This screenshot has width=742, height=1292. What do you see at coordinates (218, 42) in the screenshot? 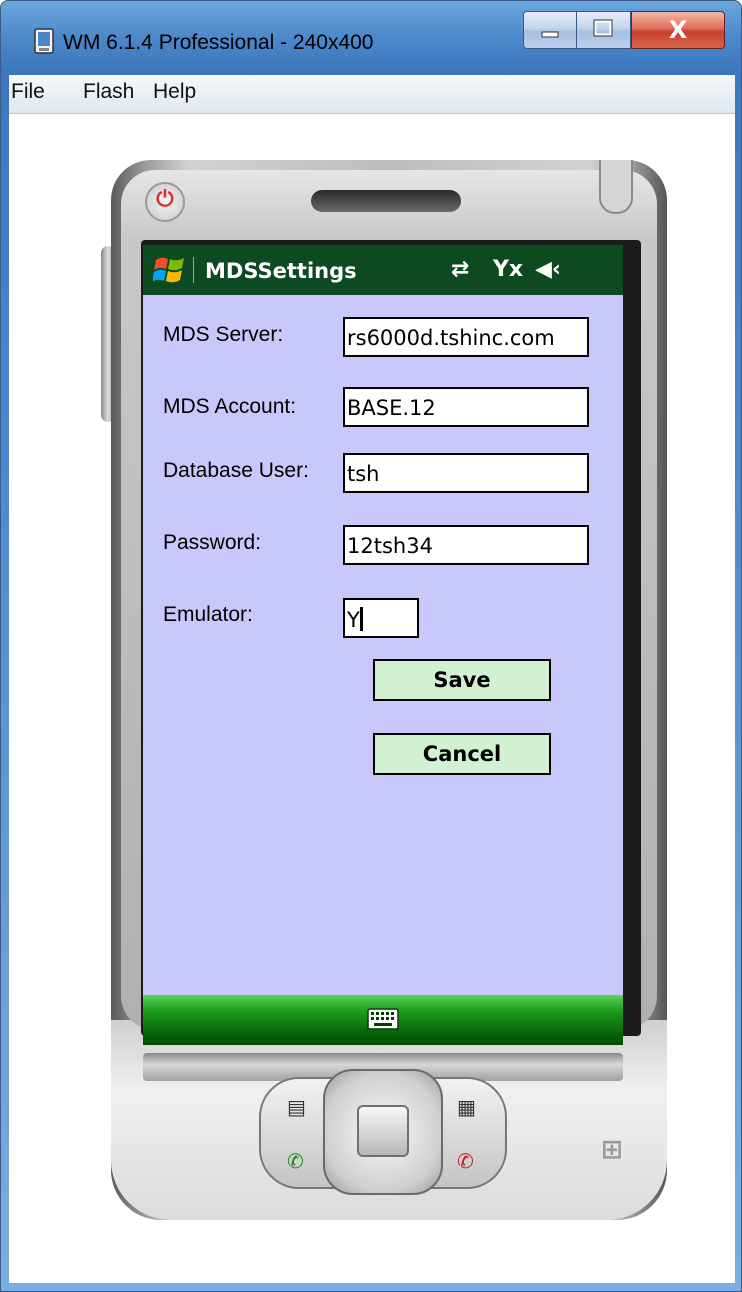
I see `window-title: WM 6.1.4 Professional - 240x400` at bounding box center [218, 42].